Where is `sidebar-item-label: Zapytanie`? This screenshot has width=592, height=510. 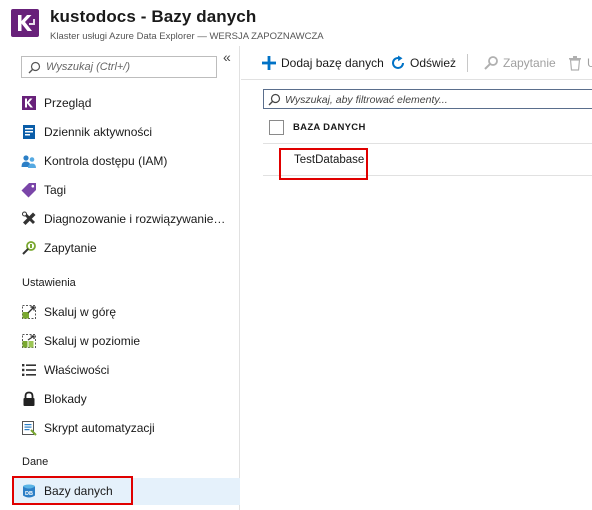
sidebar-item-label: Zapytanie is located at coordinates (70, 248).